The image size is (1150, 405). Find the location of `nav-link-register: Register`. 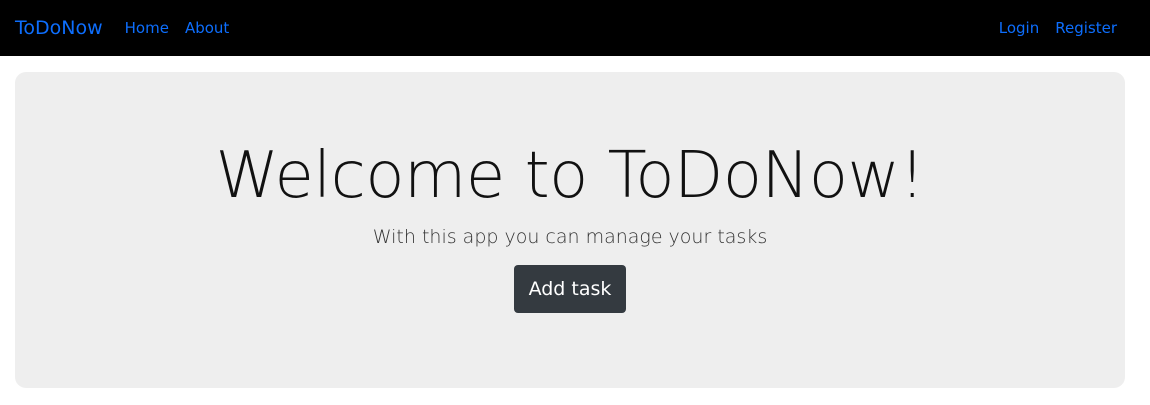

nav-link-register: Register is located at coordinates (1086, 28).